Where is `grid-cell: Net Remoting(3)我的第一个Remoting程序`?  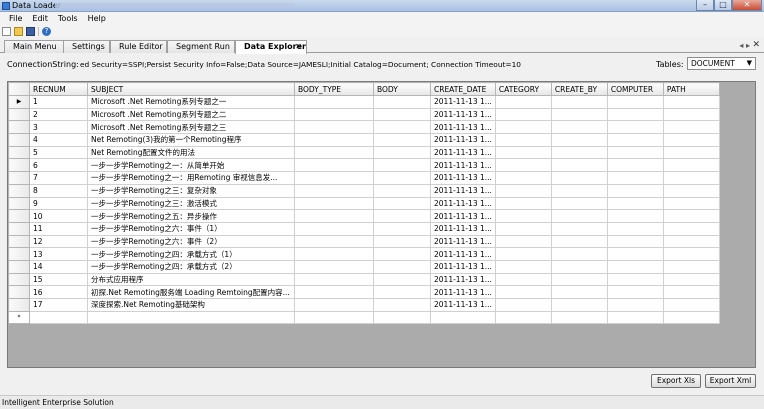
grid-cell: Net Remoting(3)我的第一个Remoting程序 is located at coordinates (191, 140).